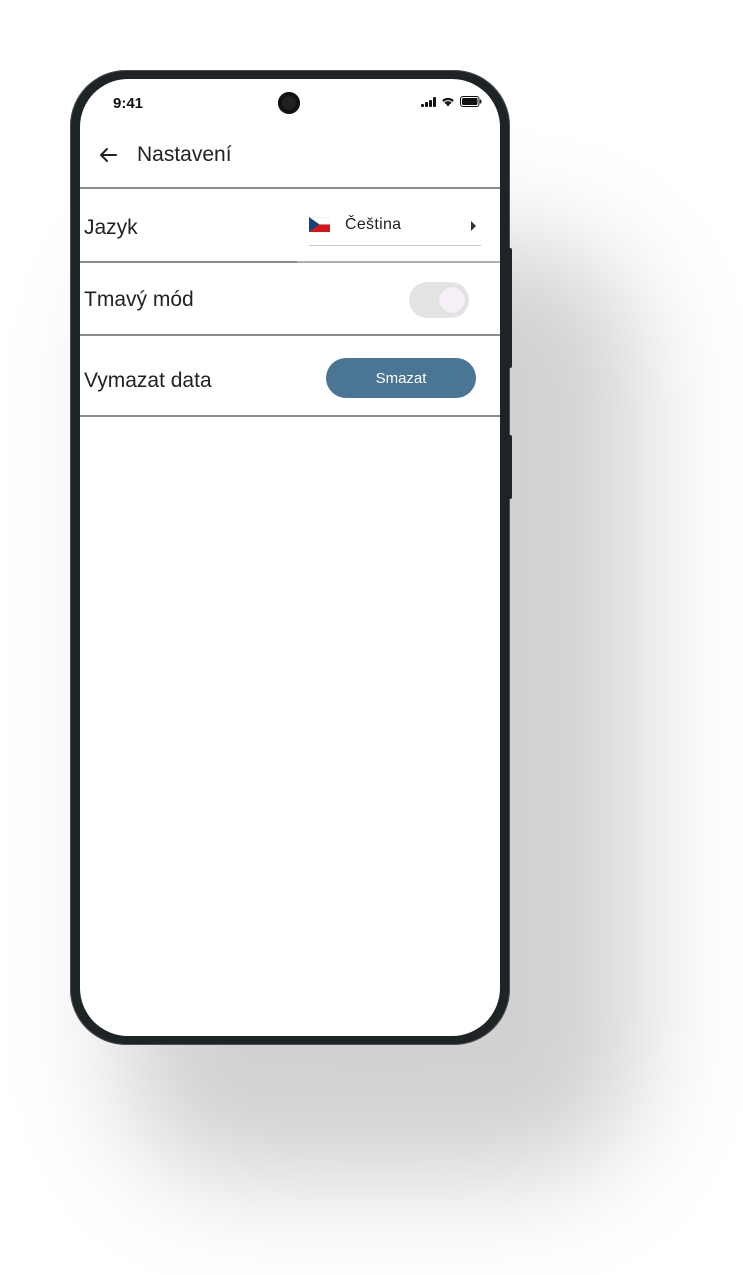  I want to click on status-time: 9:41, so click(128, 103).